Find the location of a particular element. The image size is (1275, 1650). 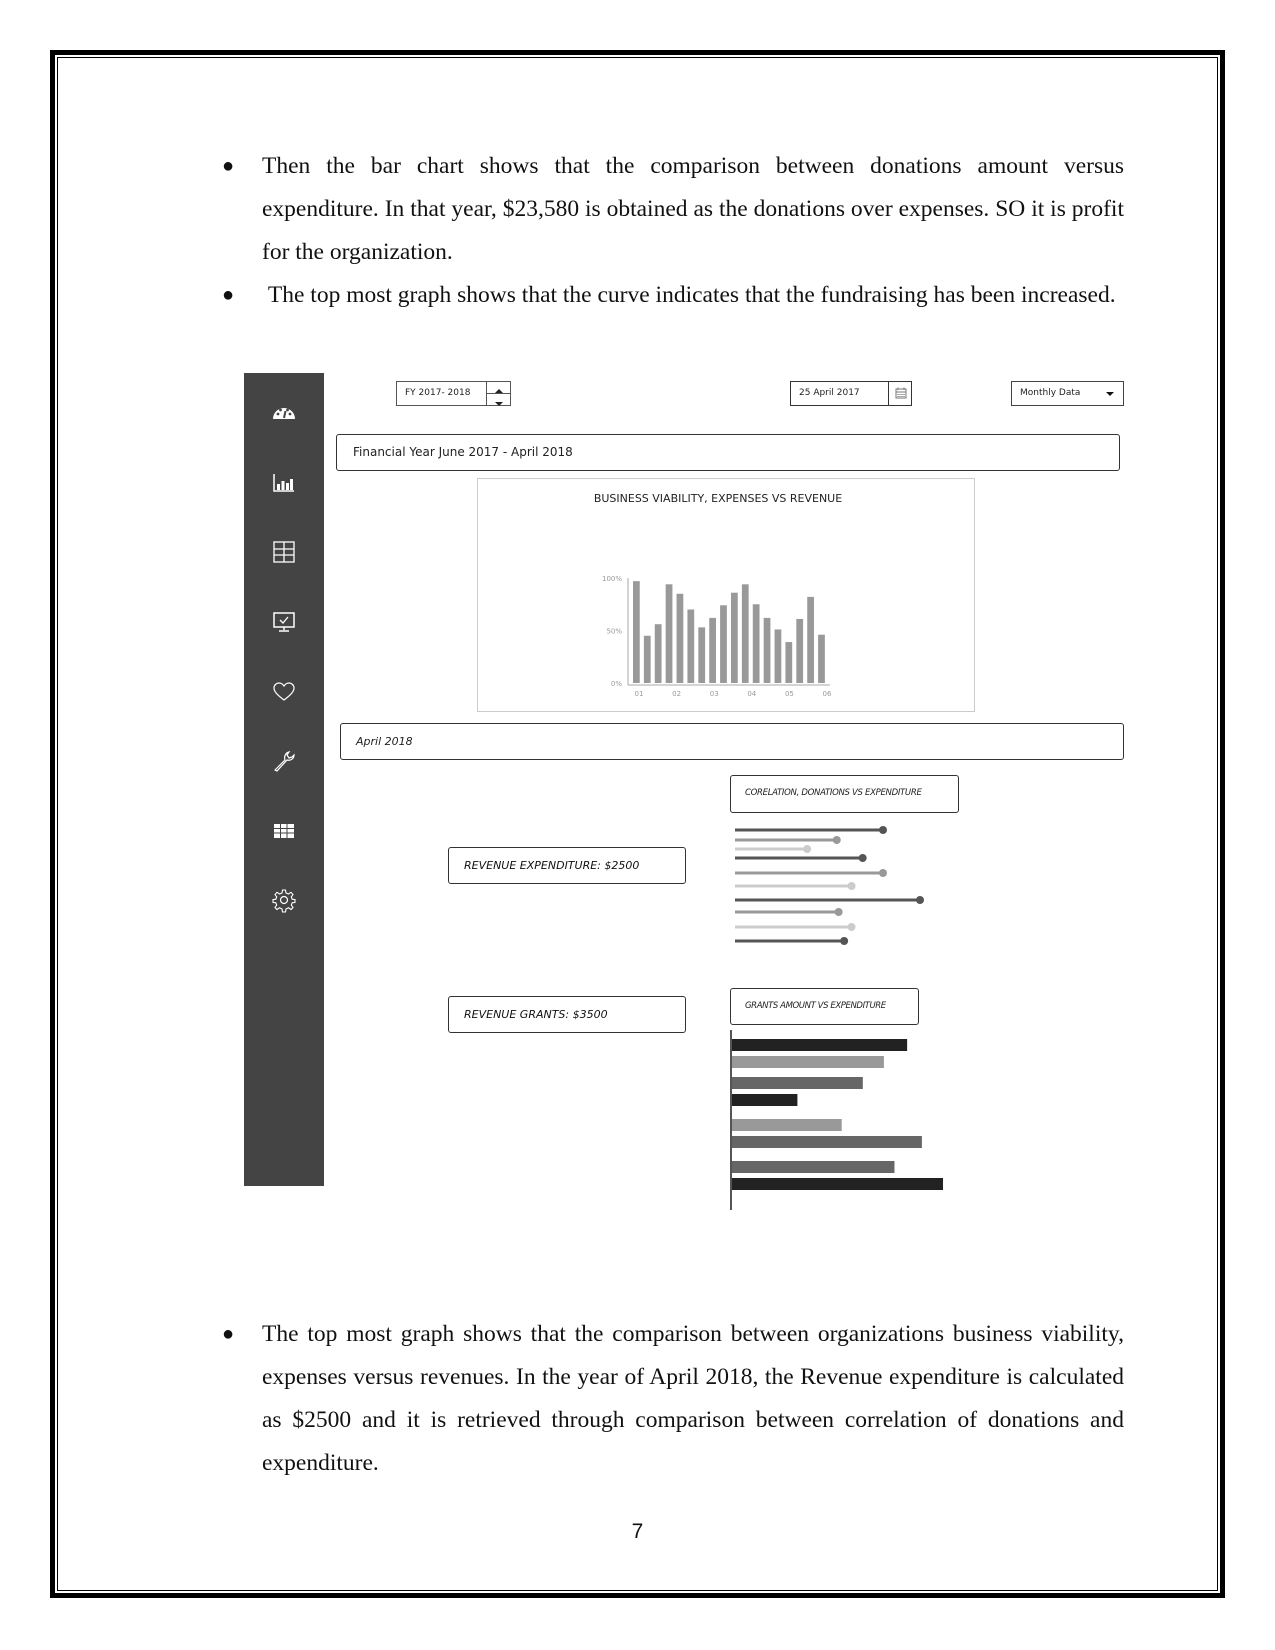

grants-title-box: GRANTS AMOUNT VS EXPENDITURE is located at coordinates (824, 1006).